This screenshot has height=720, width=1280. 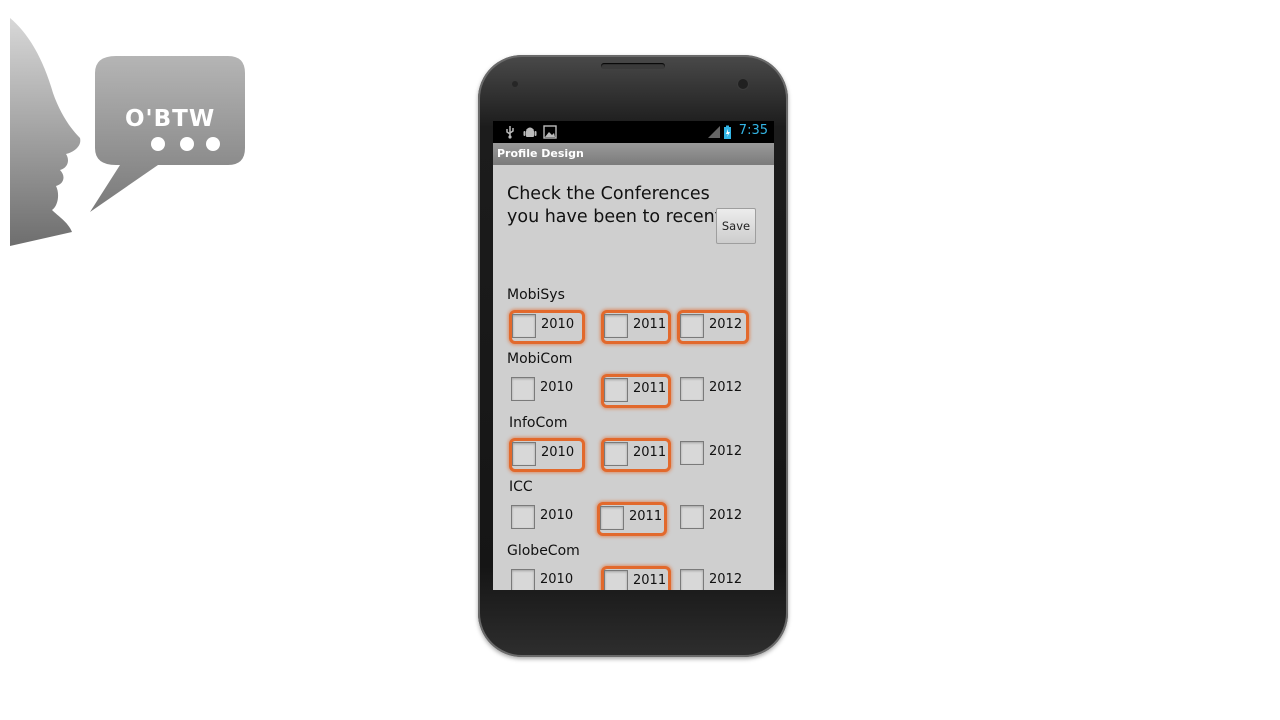 I want to click on checkbox-infocom-2010: 2010, so click(x=547, y=455).